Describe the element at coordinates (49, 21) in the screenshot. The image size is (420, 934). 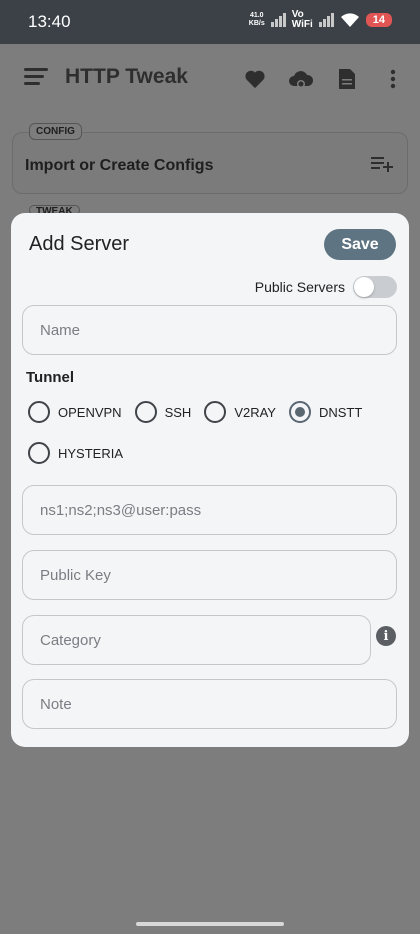
I see `status-time: 13:40` at that location.